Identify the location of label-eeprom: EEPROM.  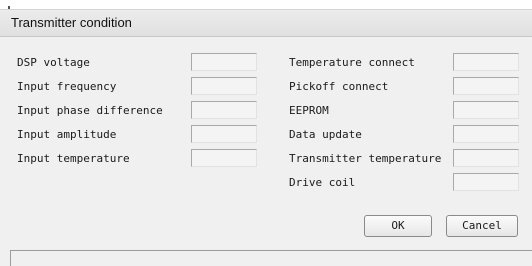
(309, 110).